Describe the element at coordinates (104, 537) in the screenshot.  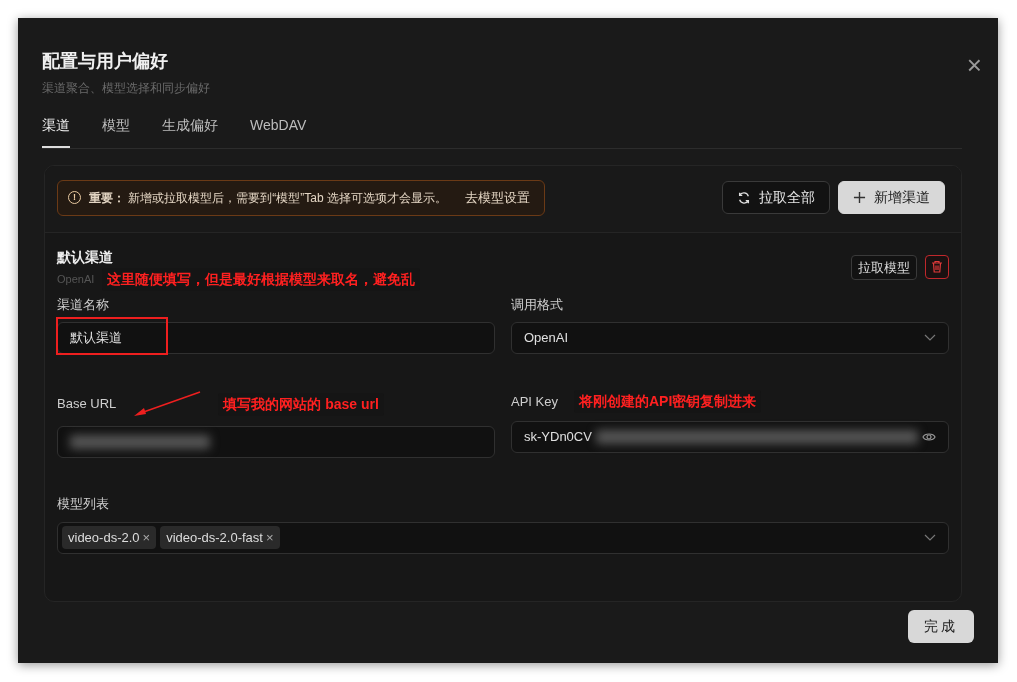
I see `tag-label: video-ds-2.0` at that location.